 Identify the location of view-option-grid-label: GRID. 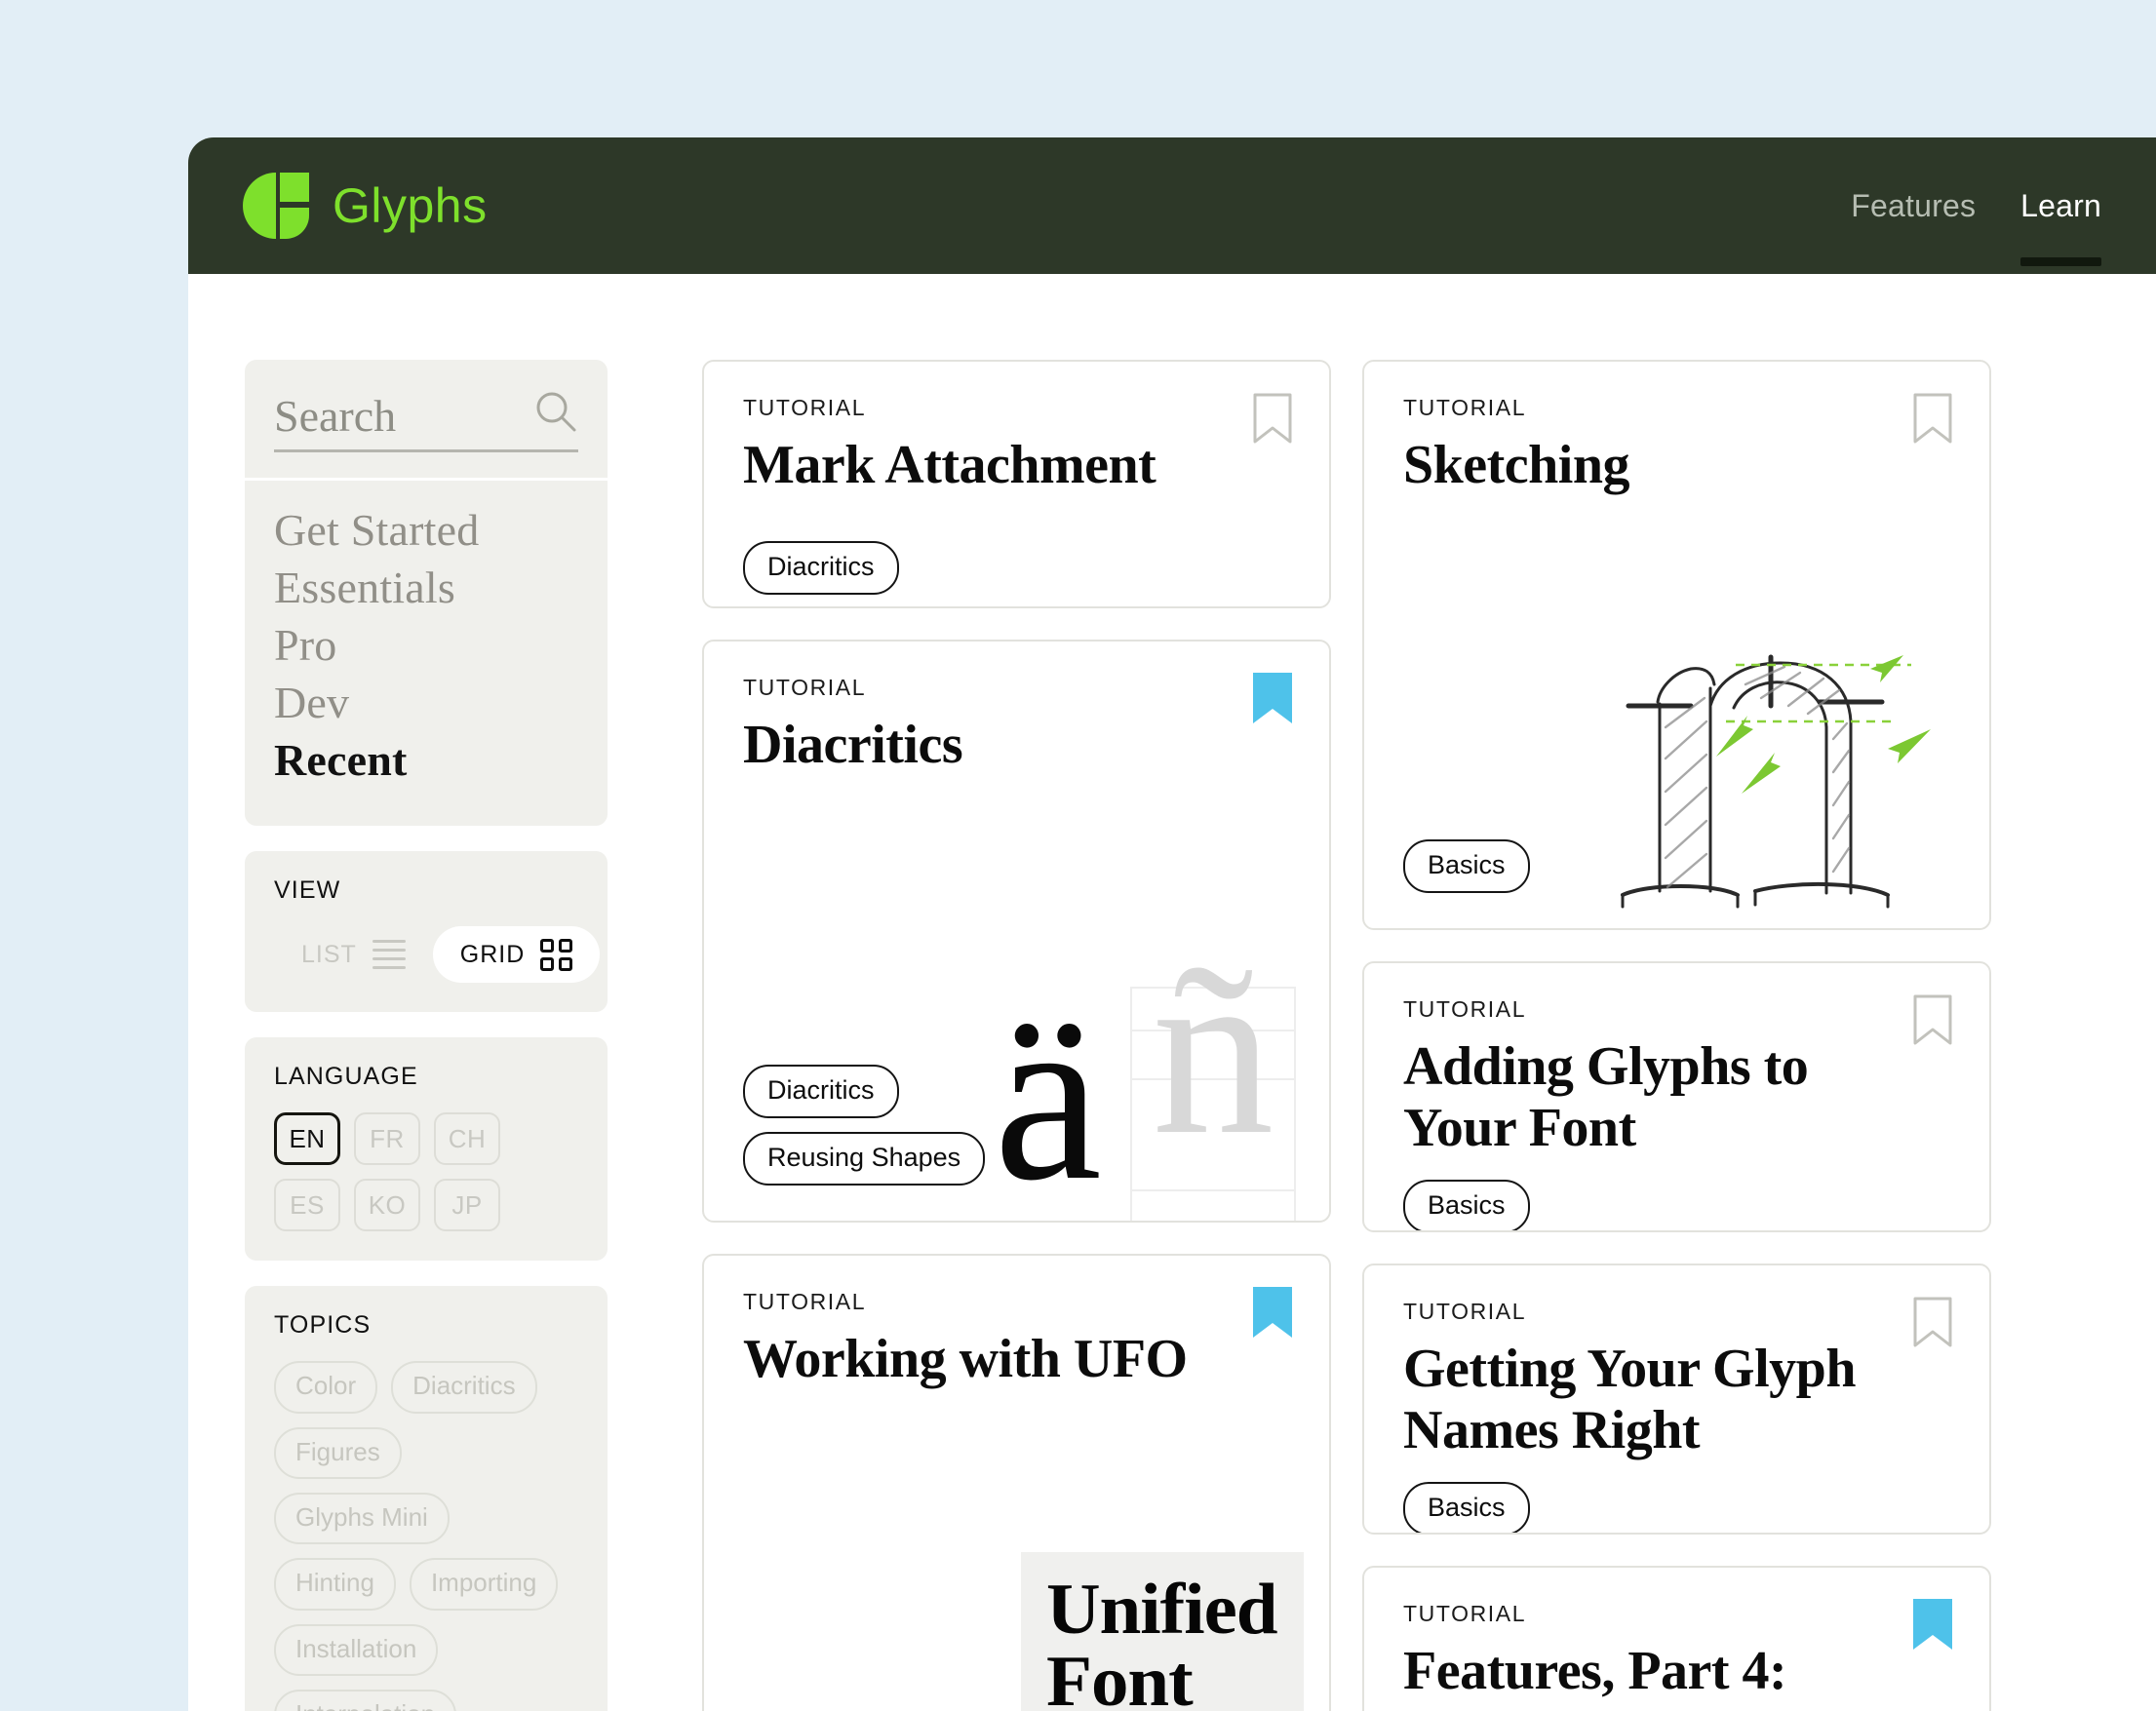
(492, 954).